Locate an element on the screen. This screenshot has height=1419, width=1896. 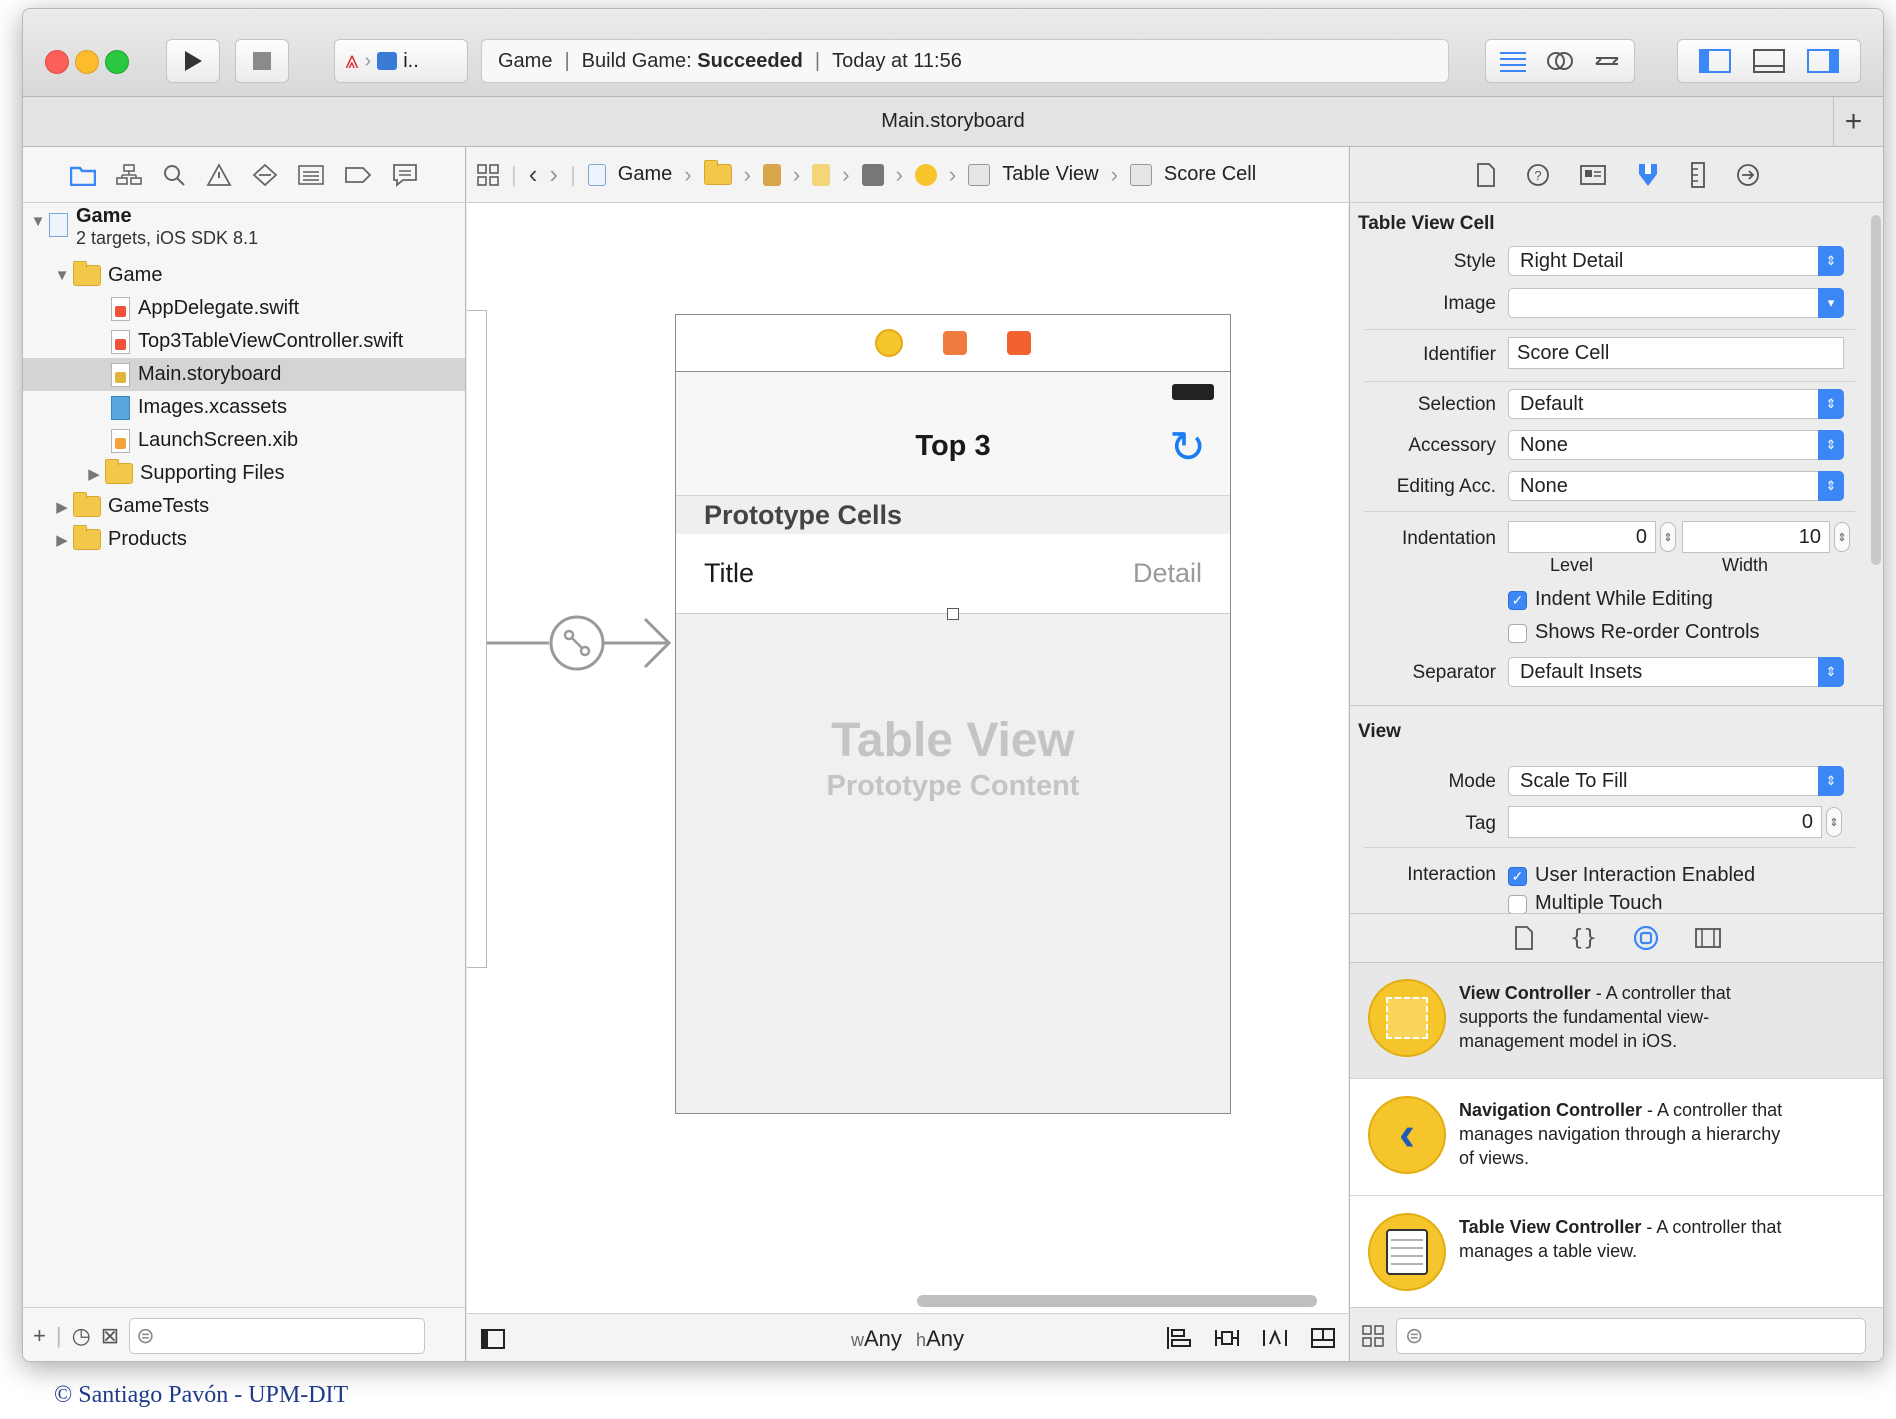
assistant-editor-icon is located at coordinates (1560, 61).